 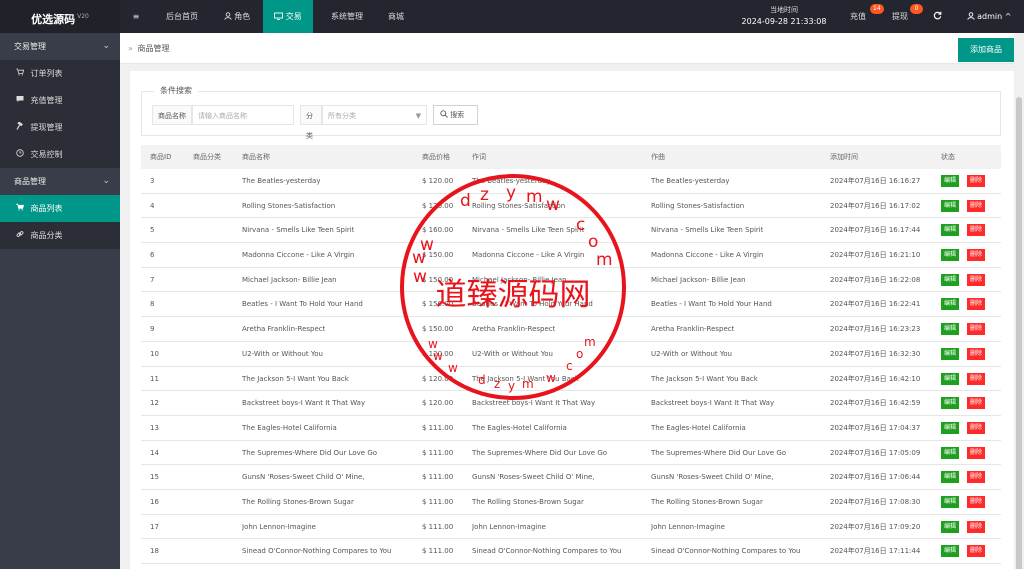 I want to click on cell-composer: The Eagles-Hotel California, so click(x=698, y=427).